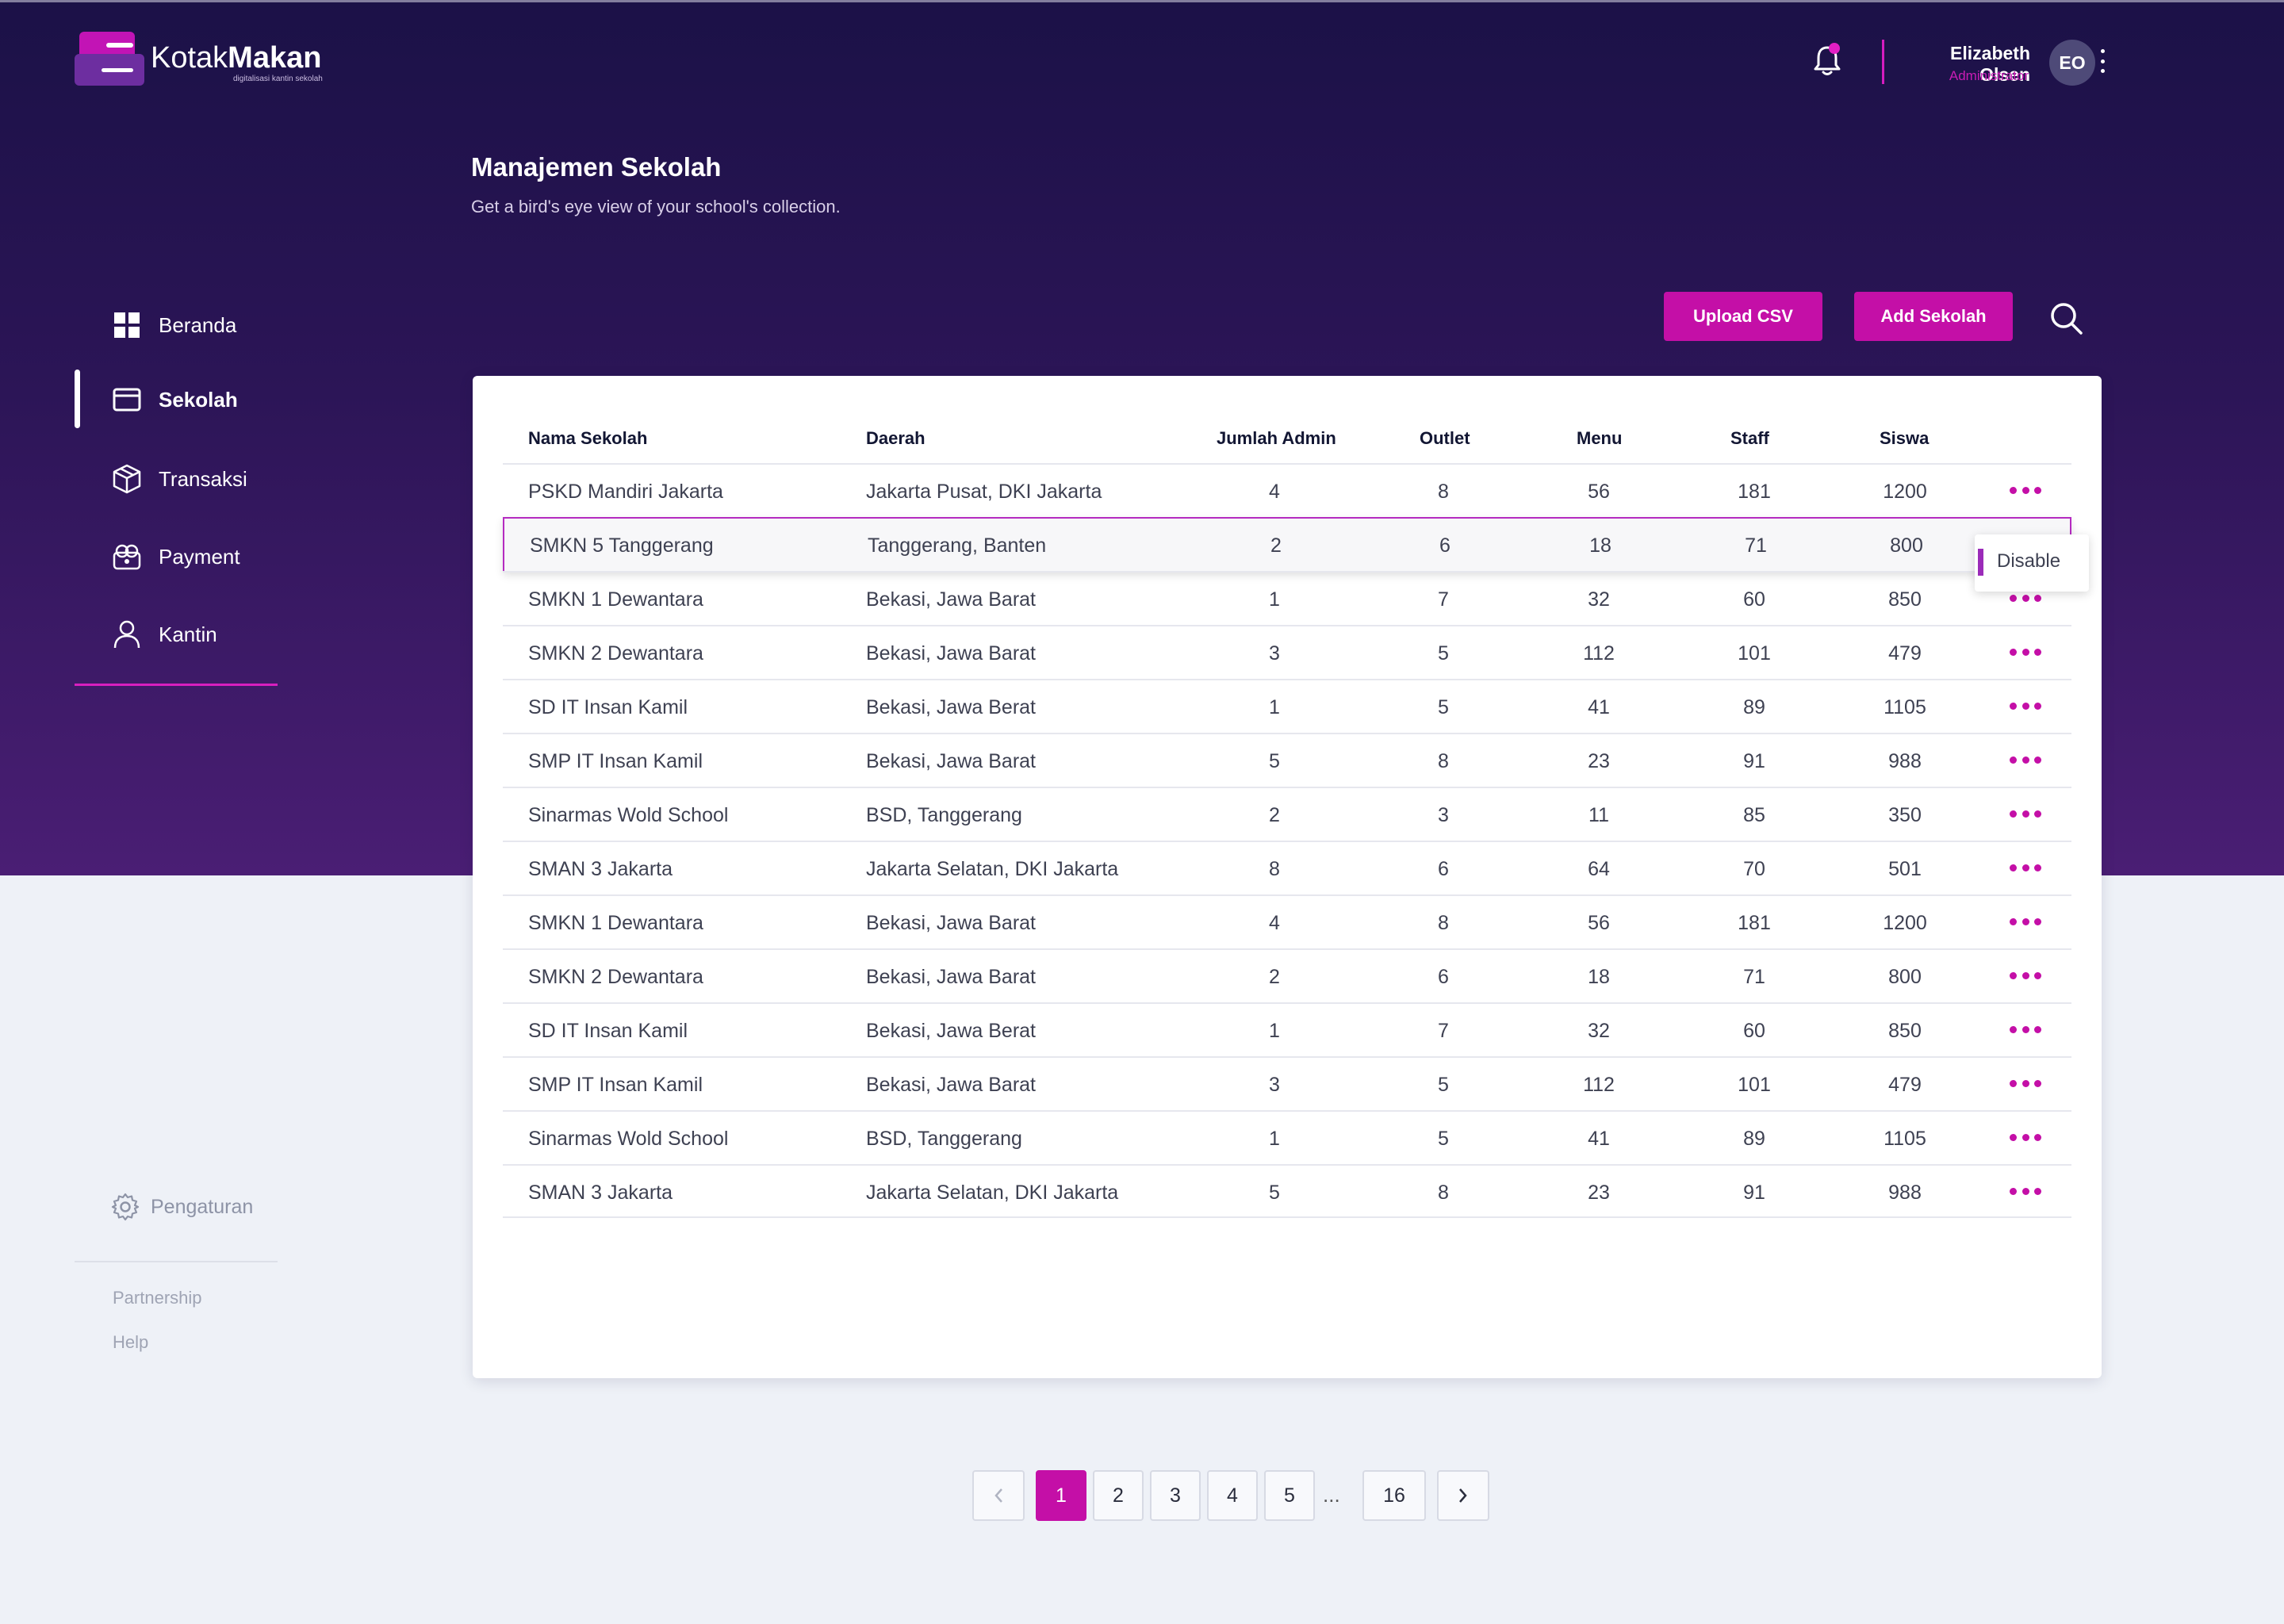  What do you see at coordinates (1394, 1495) in the screenshot?
I see `page-button-last: 16` at bounding box center [1394, 1495].